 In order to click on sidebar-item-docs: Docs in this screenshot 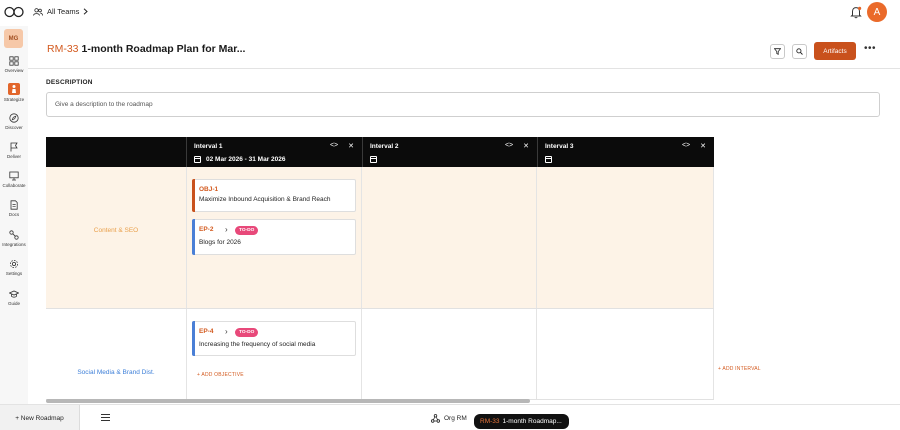, I will do `click(14, 208)`.